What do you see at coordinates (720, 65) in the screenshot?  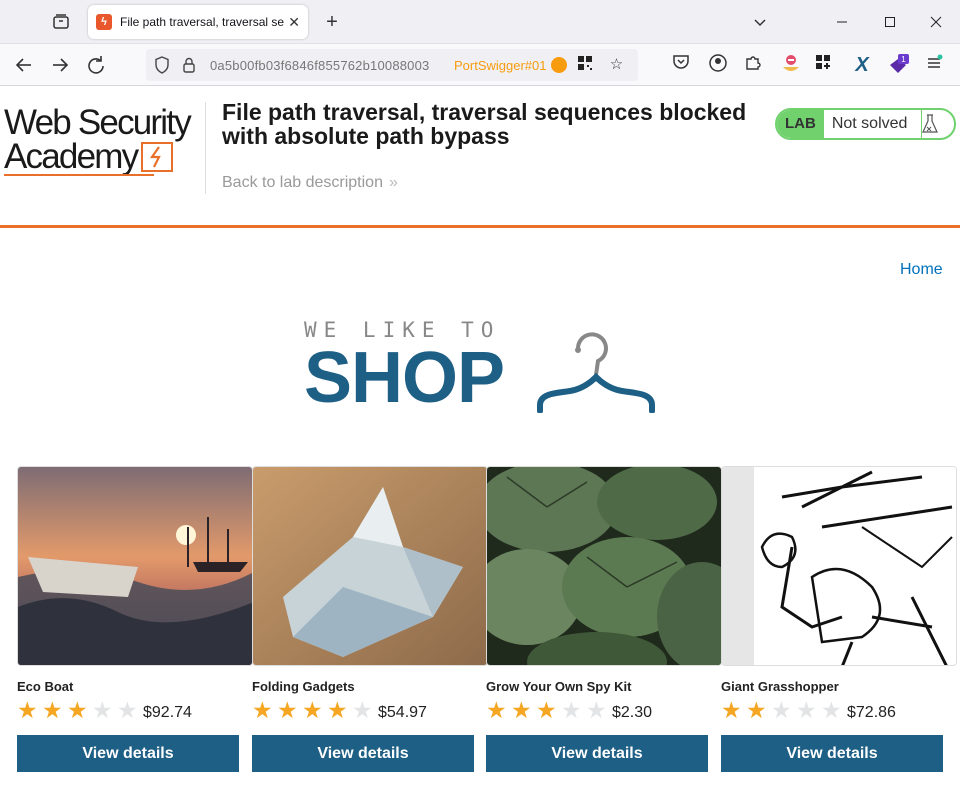 I see `account-icon` at bounding box center [720, 65].